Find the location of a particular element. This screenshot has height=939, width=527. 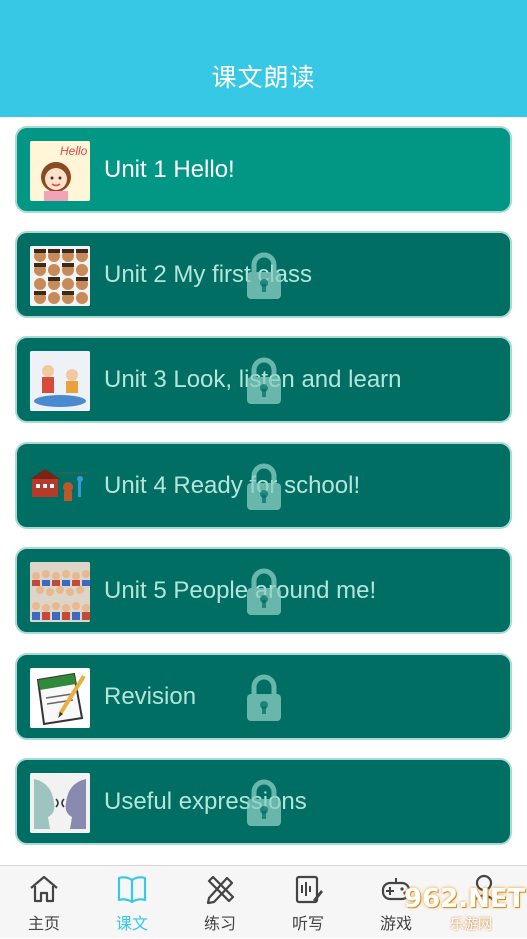

nav-item-practice: 练习 is located at coordinates (220, 902).